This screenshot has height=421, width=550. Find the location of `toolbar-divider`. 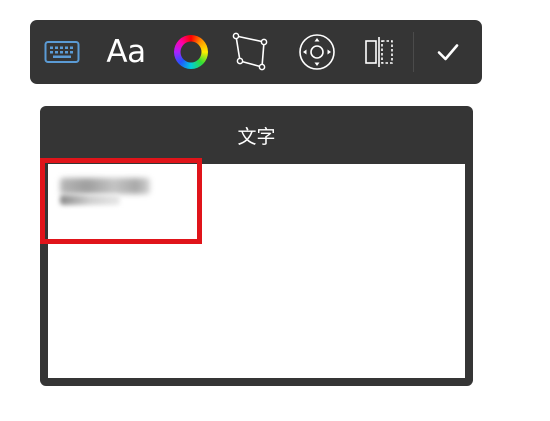

toolbar-divider is located at coordinates (413, 52).